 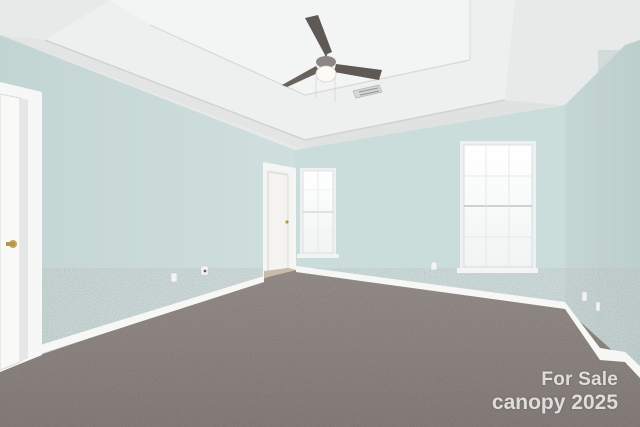 I want to click on watermark-for-sale: For Sale, so click(x=579, y=379).